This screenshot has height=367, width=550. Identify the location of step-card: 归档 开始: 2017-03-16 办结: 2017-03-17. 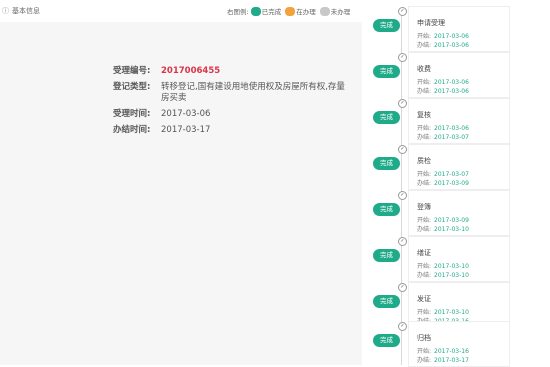
(459, 344).